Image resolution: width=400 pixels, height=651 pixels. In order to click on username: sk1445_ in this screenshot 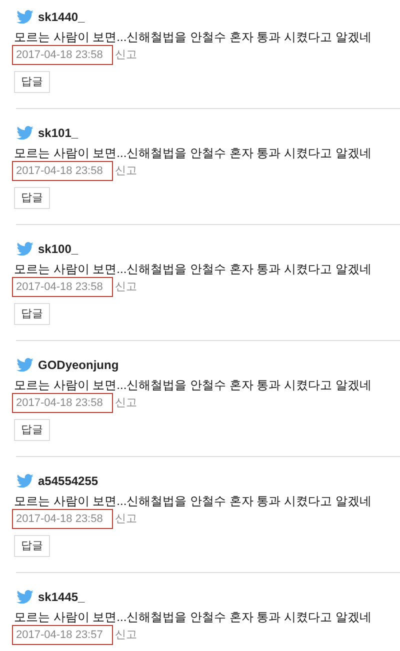, I will do `click(61, 597)`.